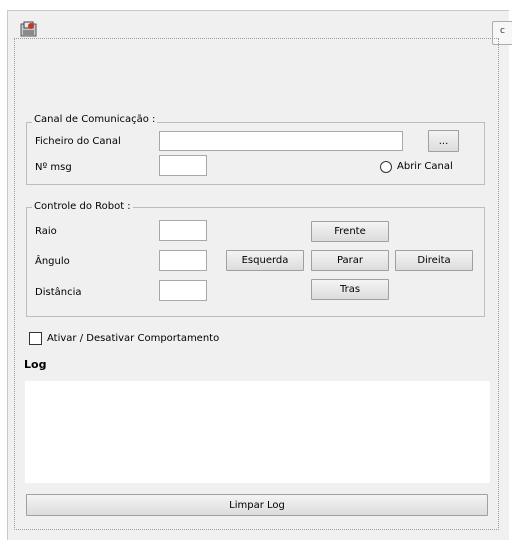 This screenshot has width=515, height=550. What do you see at coordinates (350, 260) in the screenshot?
I see `stop-button: Parar` at bounding box center [350, 260].